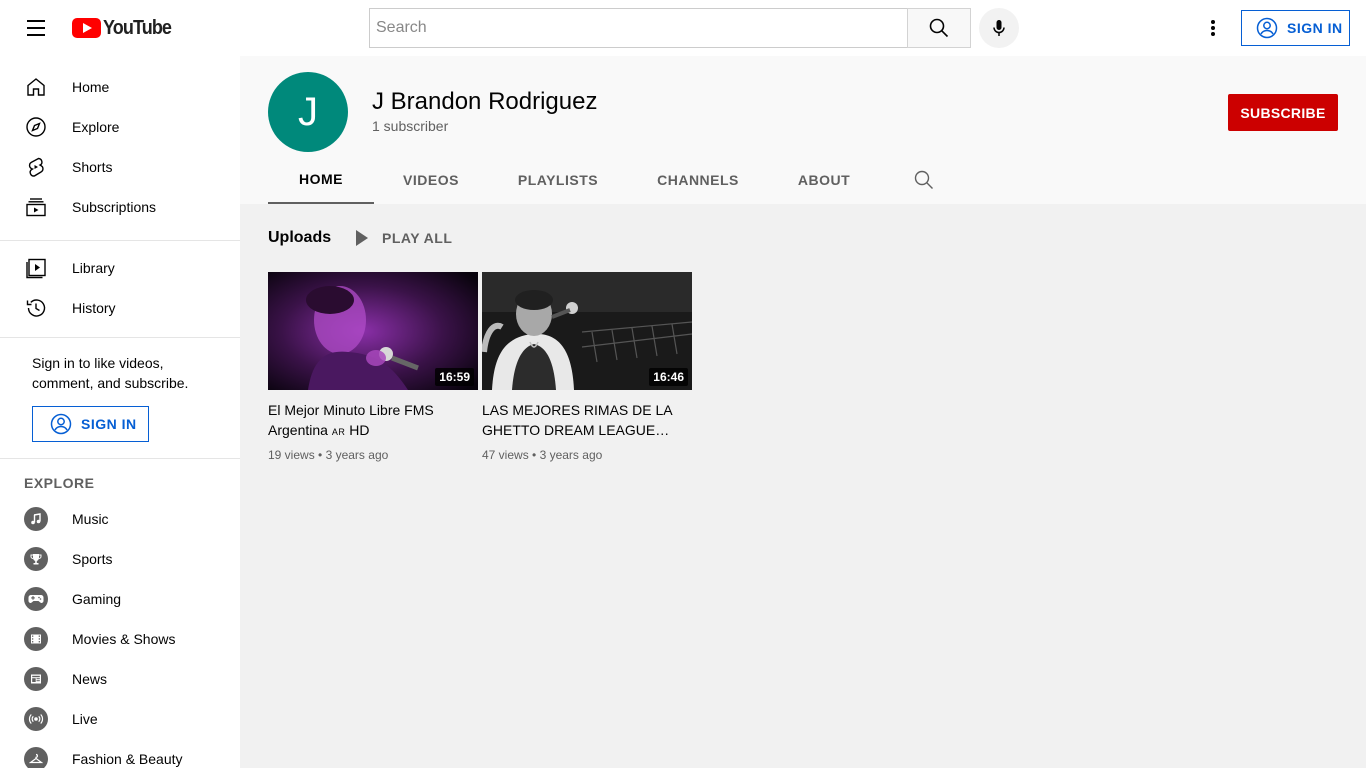 The image size is (1366, 768). I want to click on subscriptions-icon, so click(36, 207).